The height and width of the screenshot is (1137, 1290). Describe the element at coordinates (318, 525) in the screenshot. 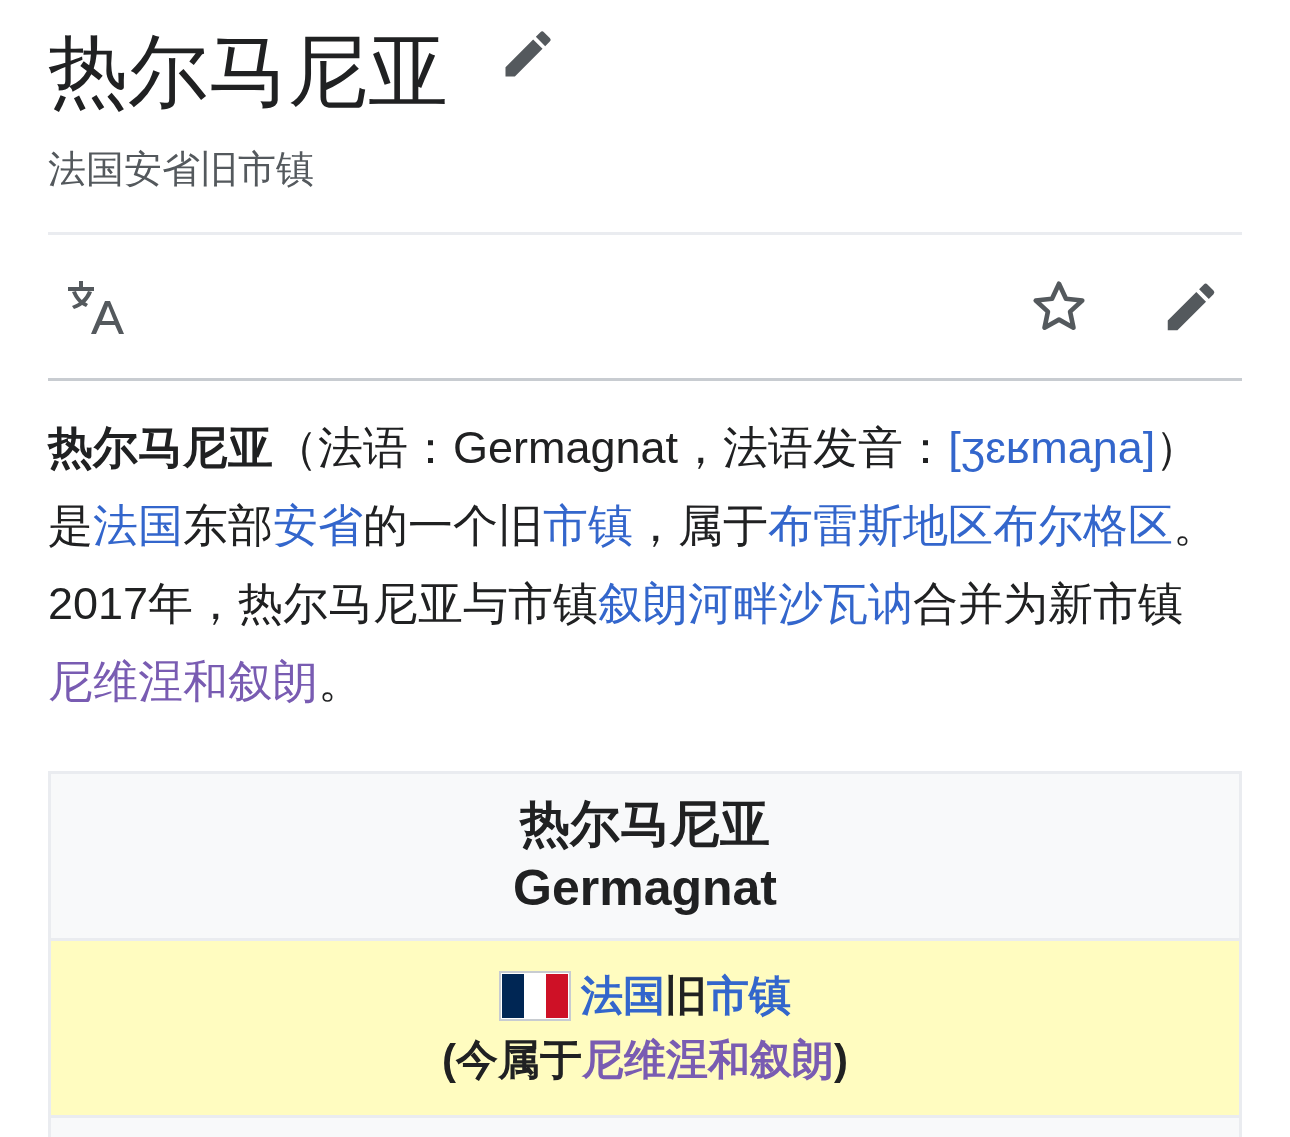

I see `article-link: 安省` at that location.